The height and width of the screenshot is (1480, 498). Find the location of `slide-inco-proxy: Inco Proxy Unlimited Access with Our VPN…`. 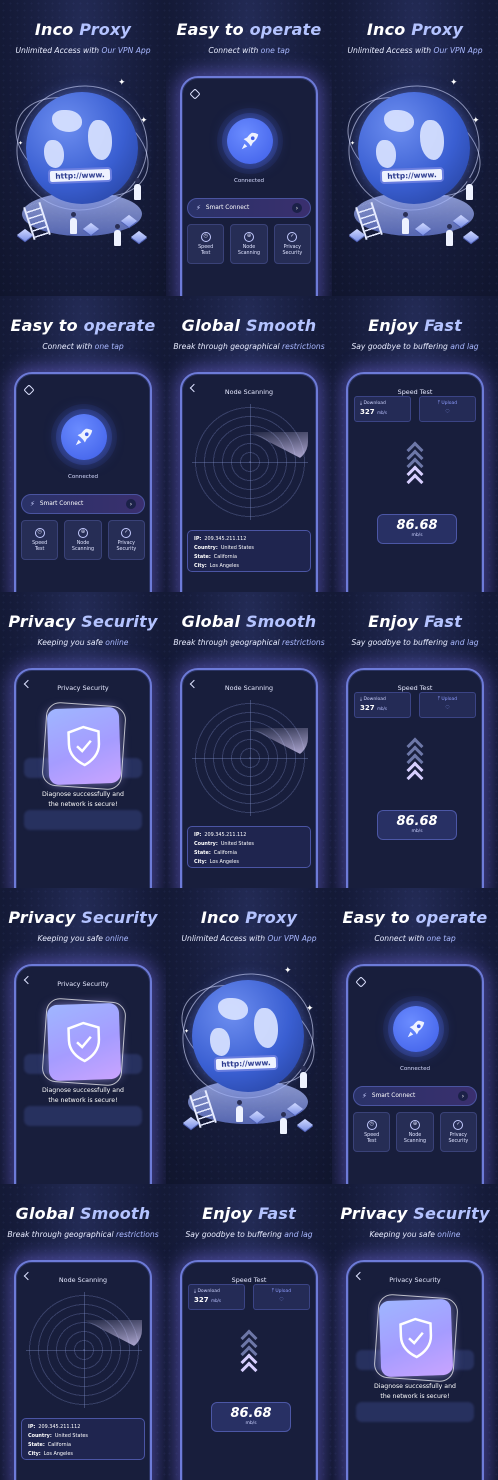

slide-inco-proxy: Inco Proxy Unlimited Access with Our VPN… is located at coordinates (249, 1036).